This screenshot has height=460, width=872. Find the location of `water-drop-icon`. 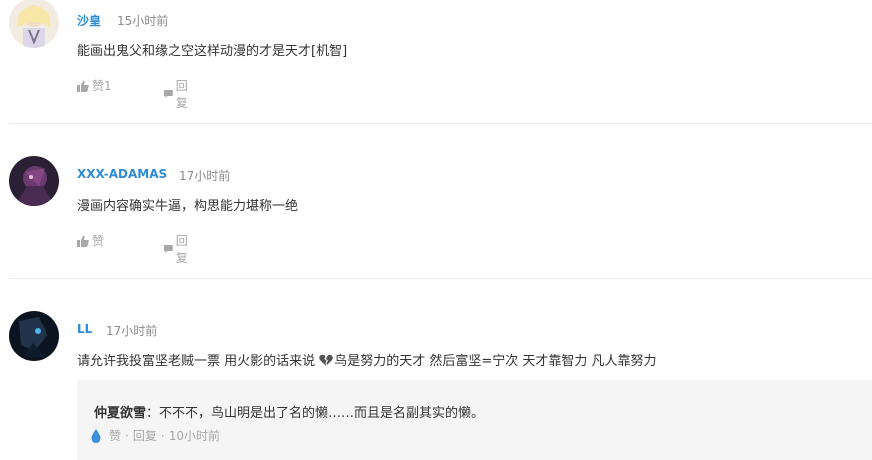

water-drop-icon is located at coordinates (96, 435).